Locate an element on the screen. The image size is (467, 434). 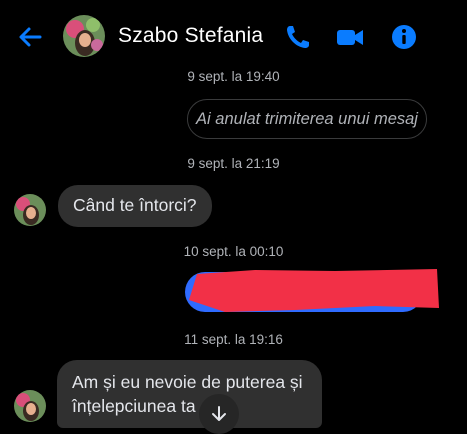
message-text-line: înțelepciunea ta is located at coordinates (134, 406).